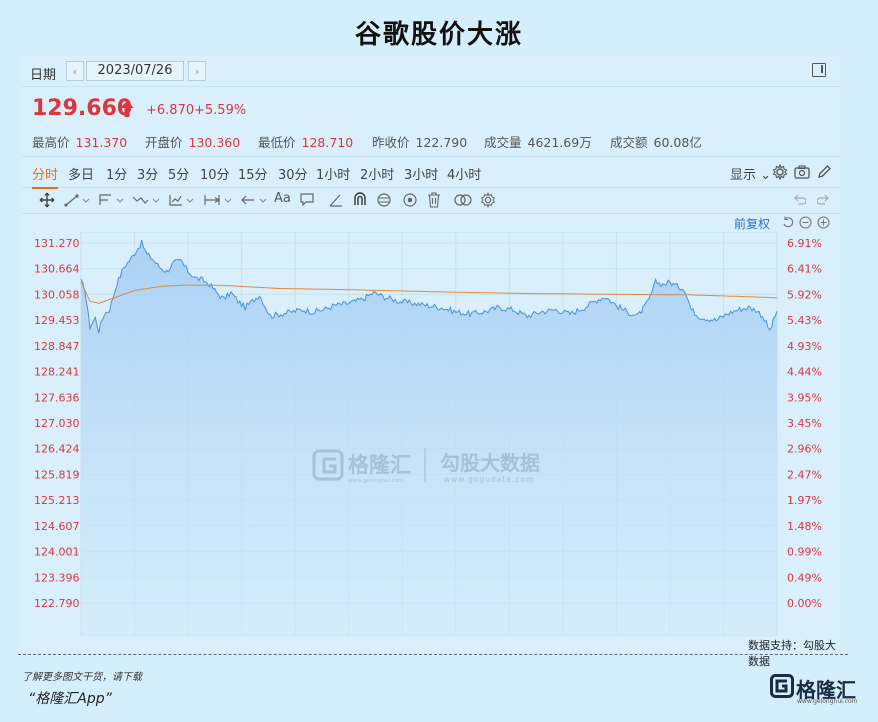 This screenshot has height=722, width=878. What do you see at coordinates (253, 173) in the screenshot?
I see `tab-timeframe-6: 15分` at bounding box center [253, 173].